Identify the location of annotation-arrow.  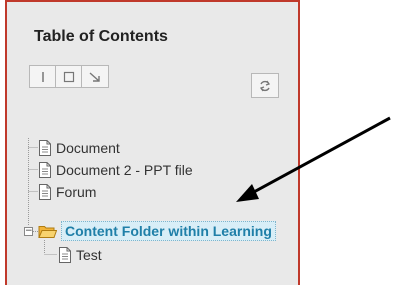
(313, 159).